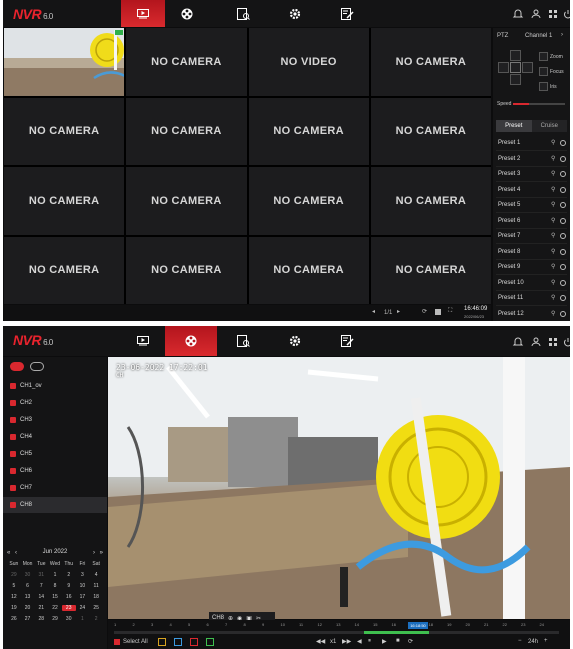 The image size is (573, 649). I want to click on calendar-day: 30, so click(69, 619).